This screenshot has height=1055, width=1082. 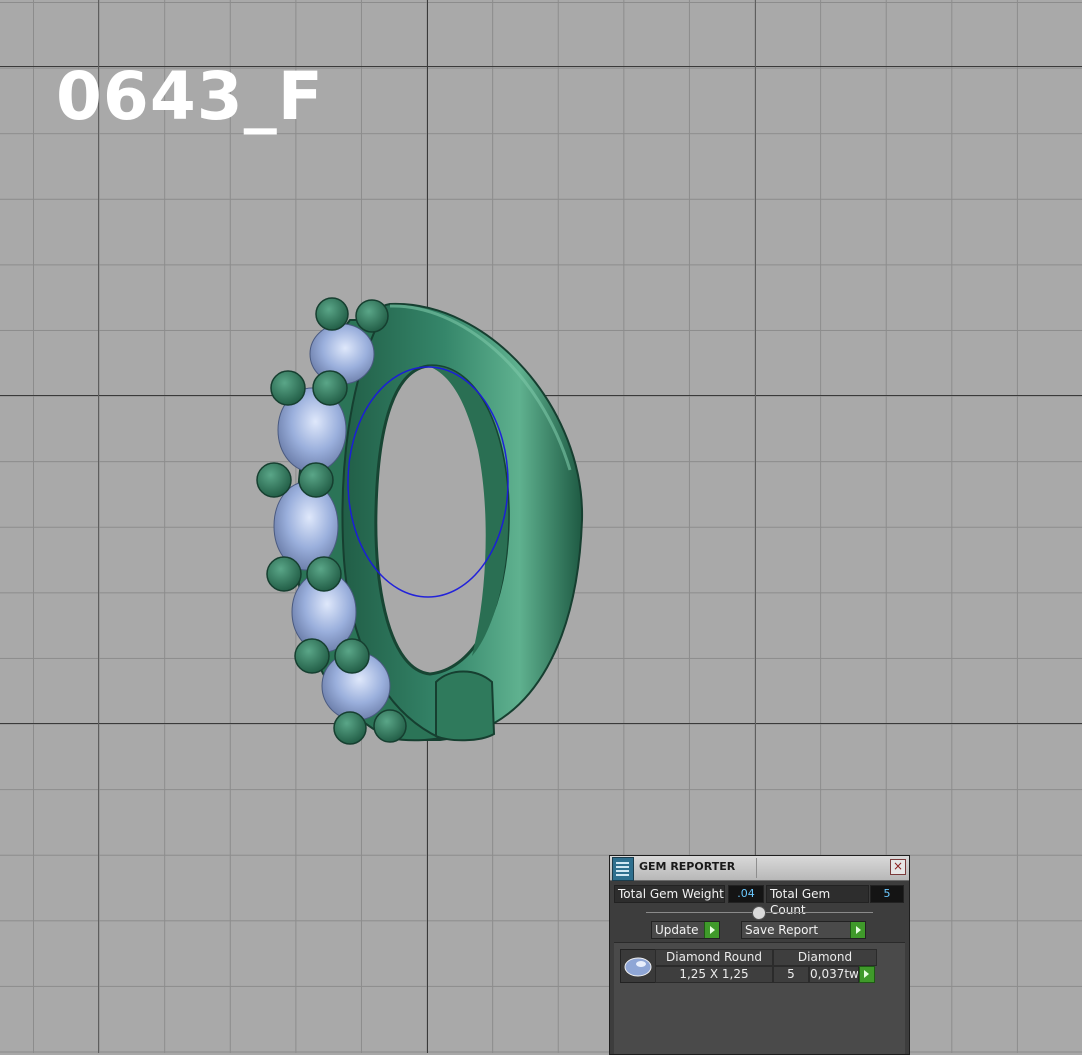 I want to click on gem-reporter-titlebar: GEM REPORTER ×, so click(x=759, y=868).